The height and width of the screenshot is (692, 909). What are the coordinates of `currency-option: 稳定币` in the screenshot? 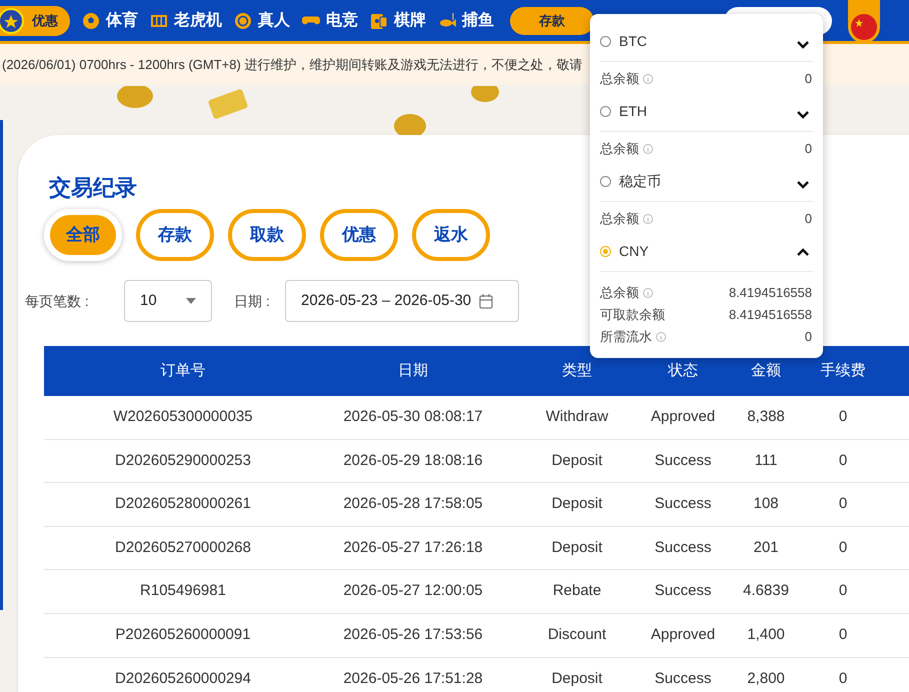 It's located at (706, 182).